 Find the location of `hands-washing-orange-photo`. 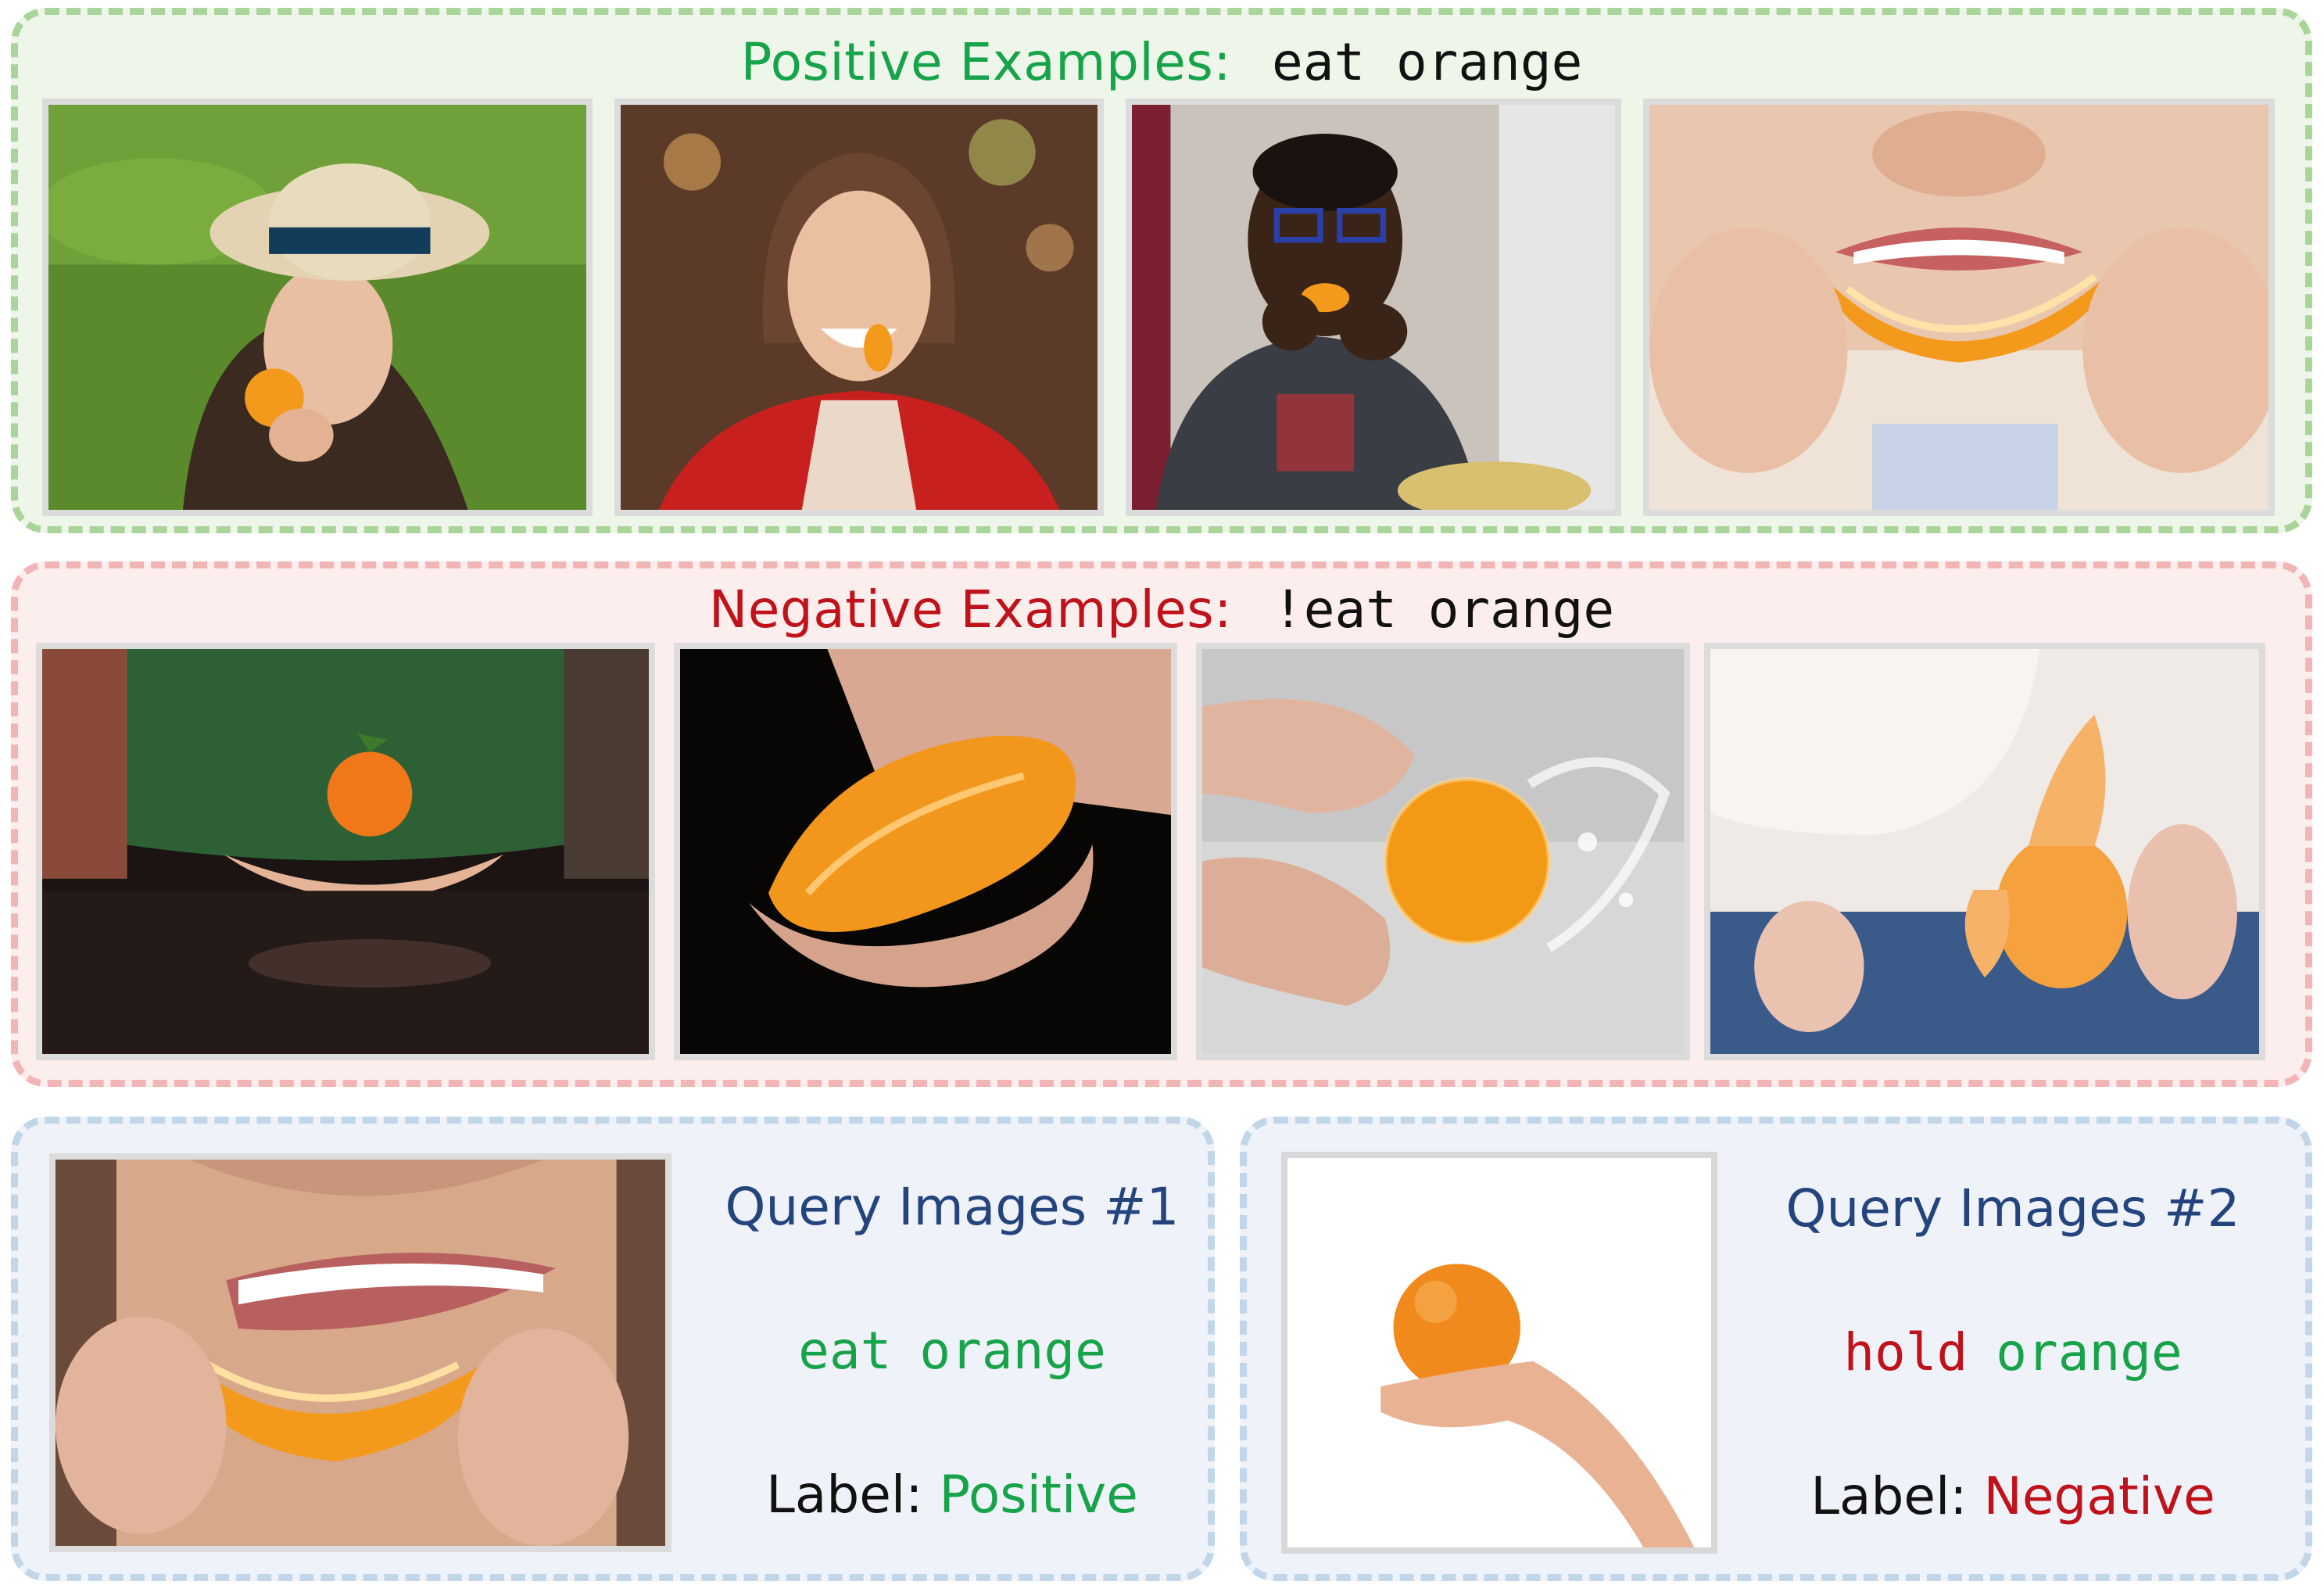

hands-washing-orange-photo is located at coordinates (1443, 851).